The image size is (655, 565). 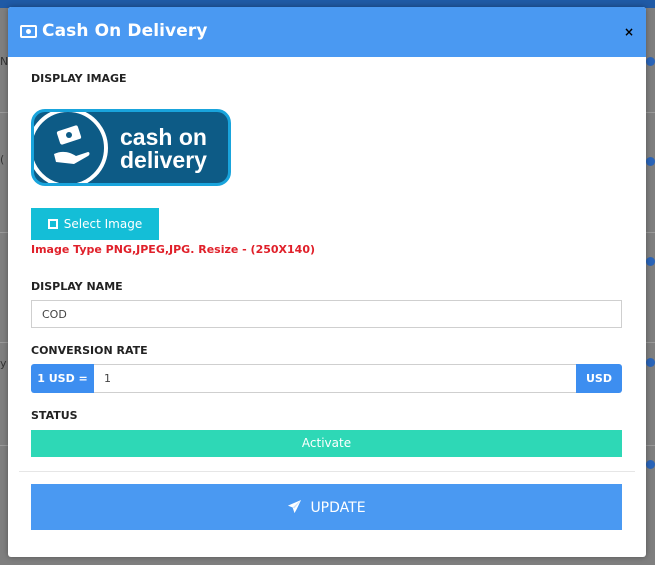 What do you see at coordinates (326, 443) in the screenshot?
I see `activate-status-button: Activate` at bounding box center [326, 443].